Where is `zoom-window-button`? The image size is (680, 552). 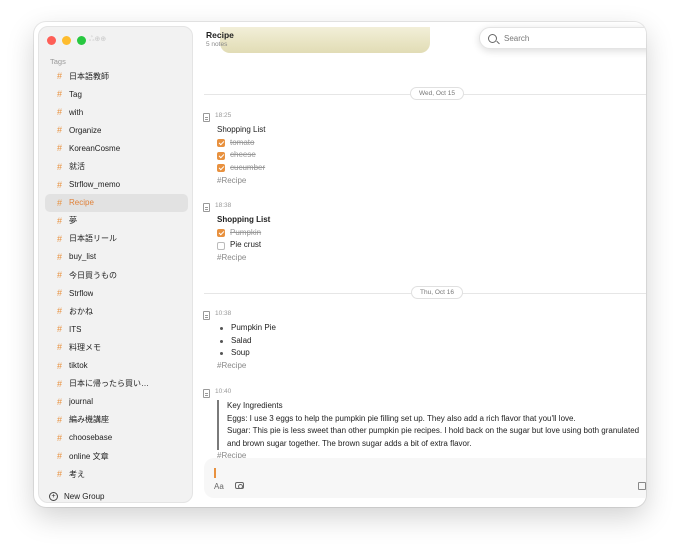
zoom-window-button is located at coordinates (81, 40).